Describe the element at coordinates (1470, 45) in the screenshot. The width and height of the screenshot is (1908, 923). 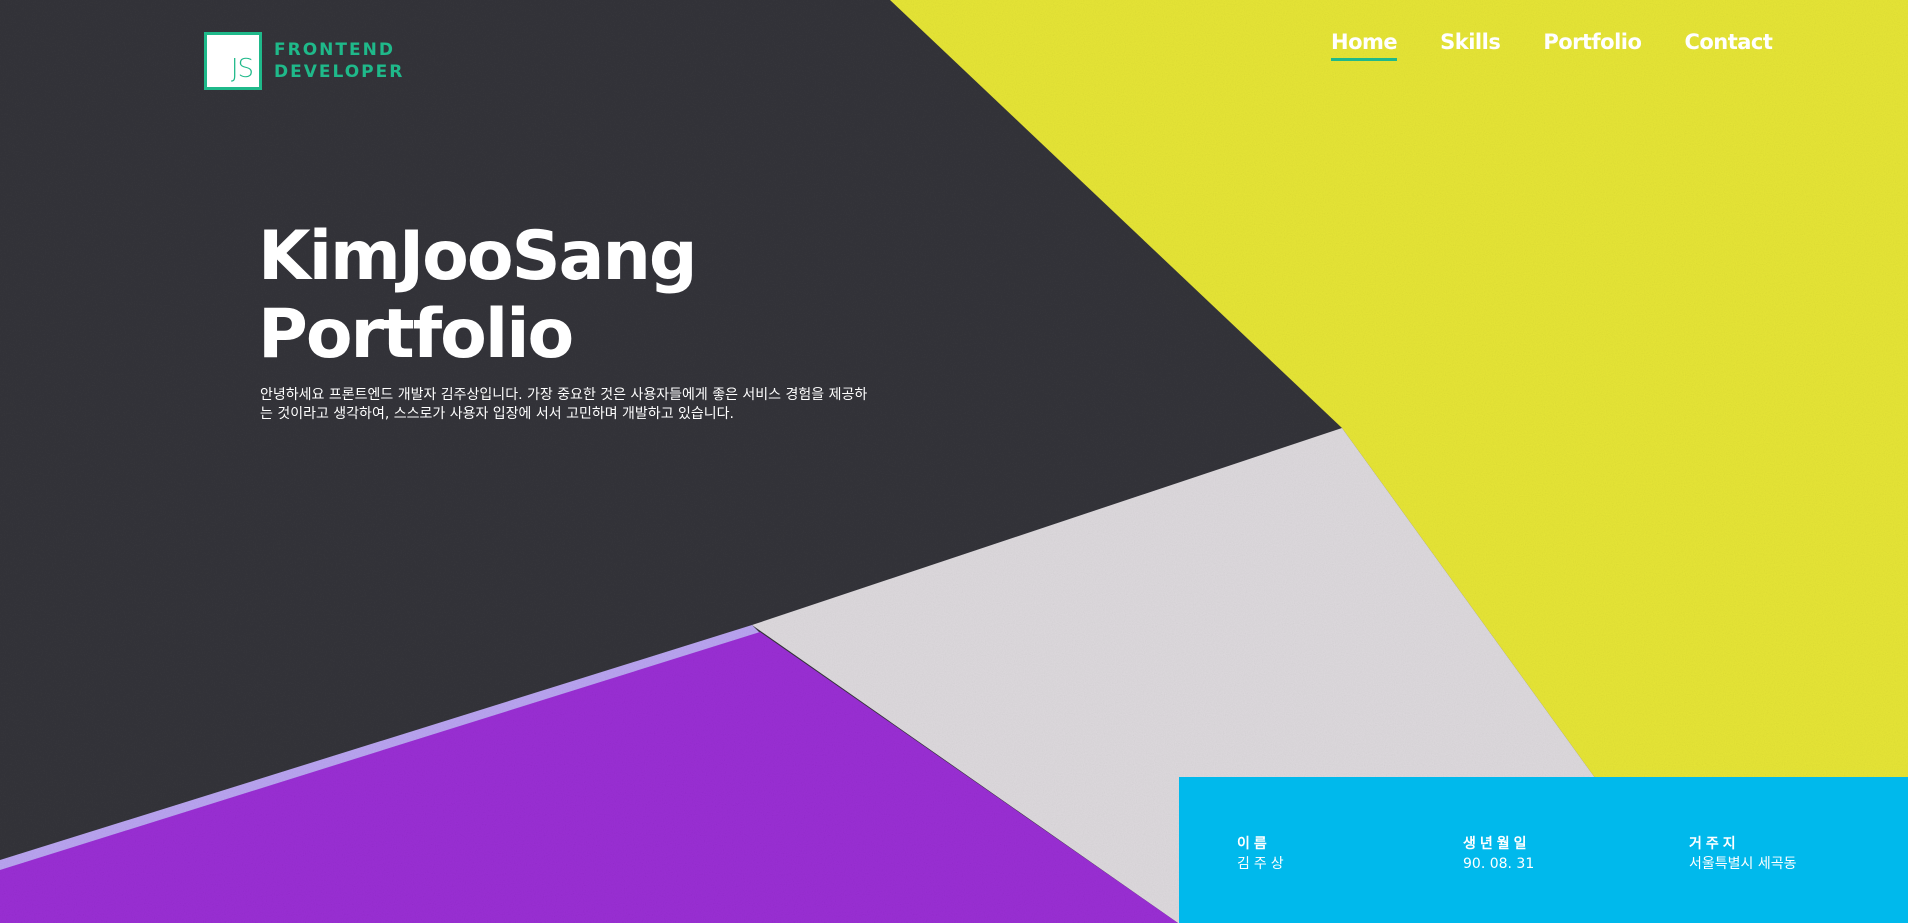
I see `nav-item-skills: Skills` at that location.